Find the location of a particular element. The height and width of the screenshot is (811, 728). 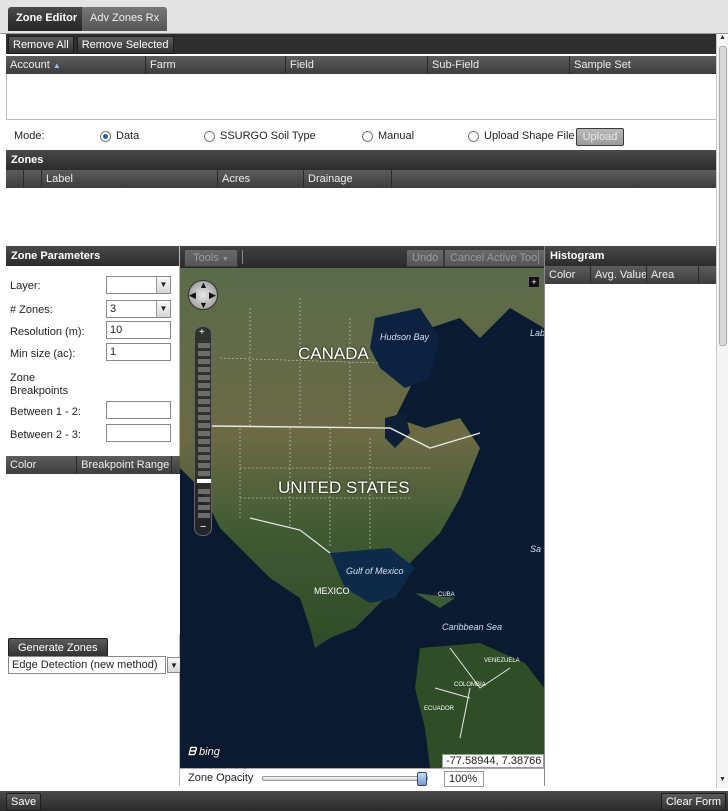

column-header-account: Account ▲ is located at coordinates (76, 65).